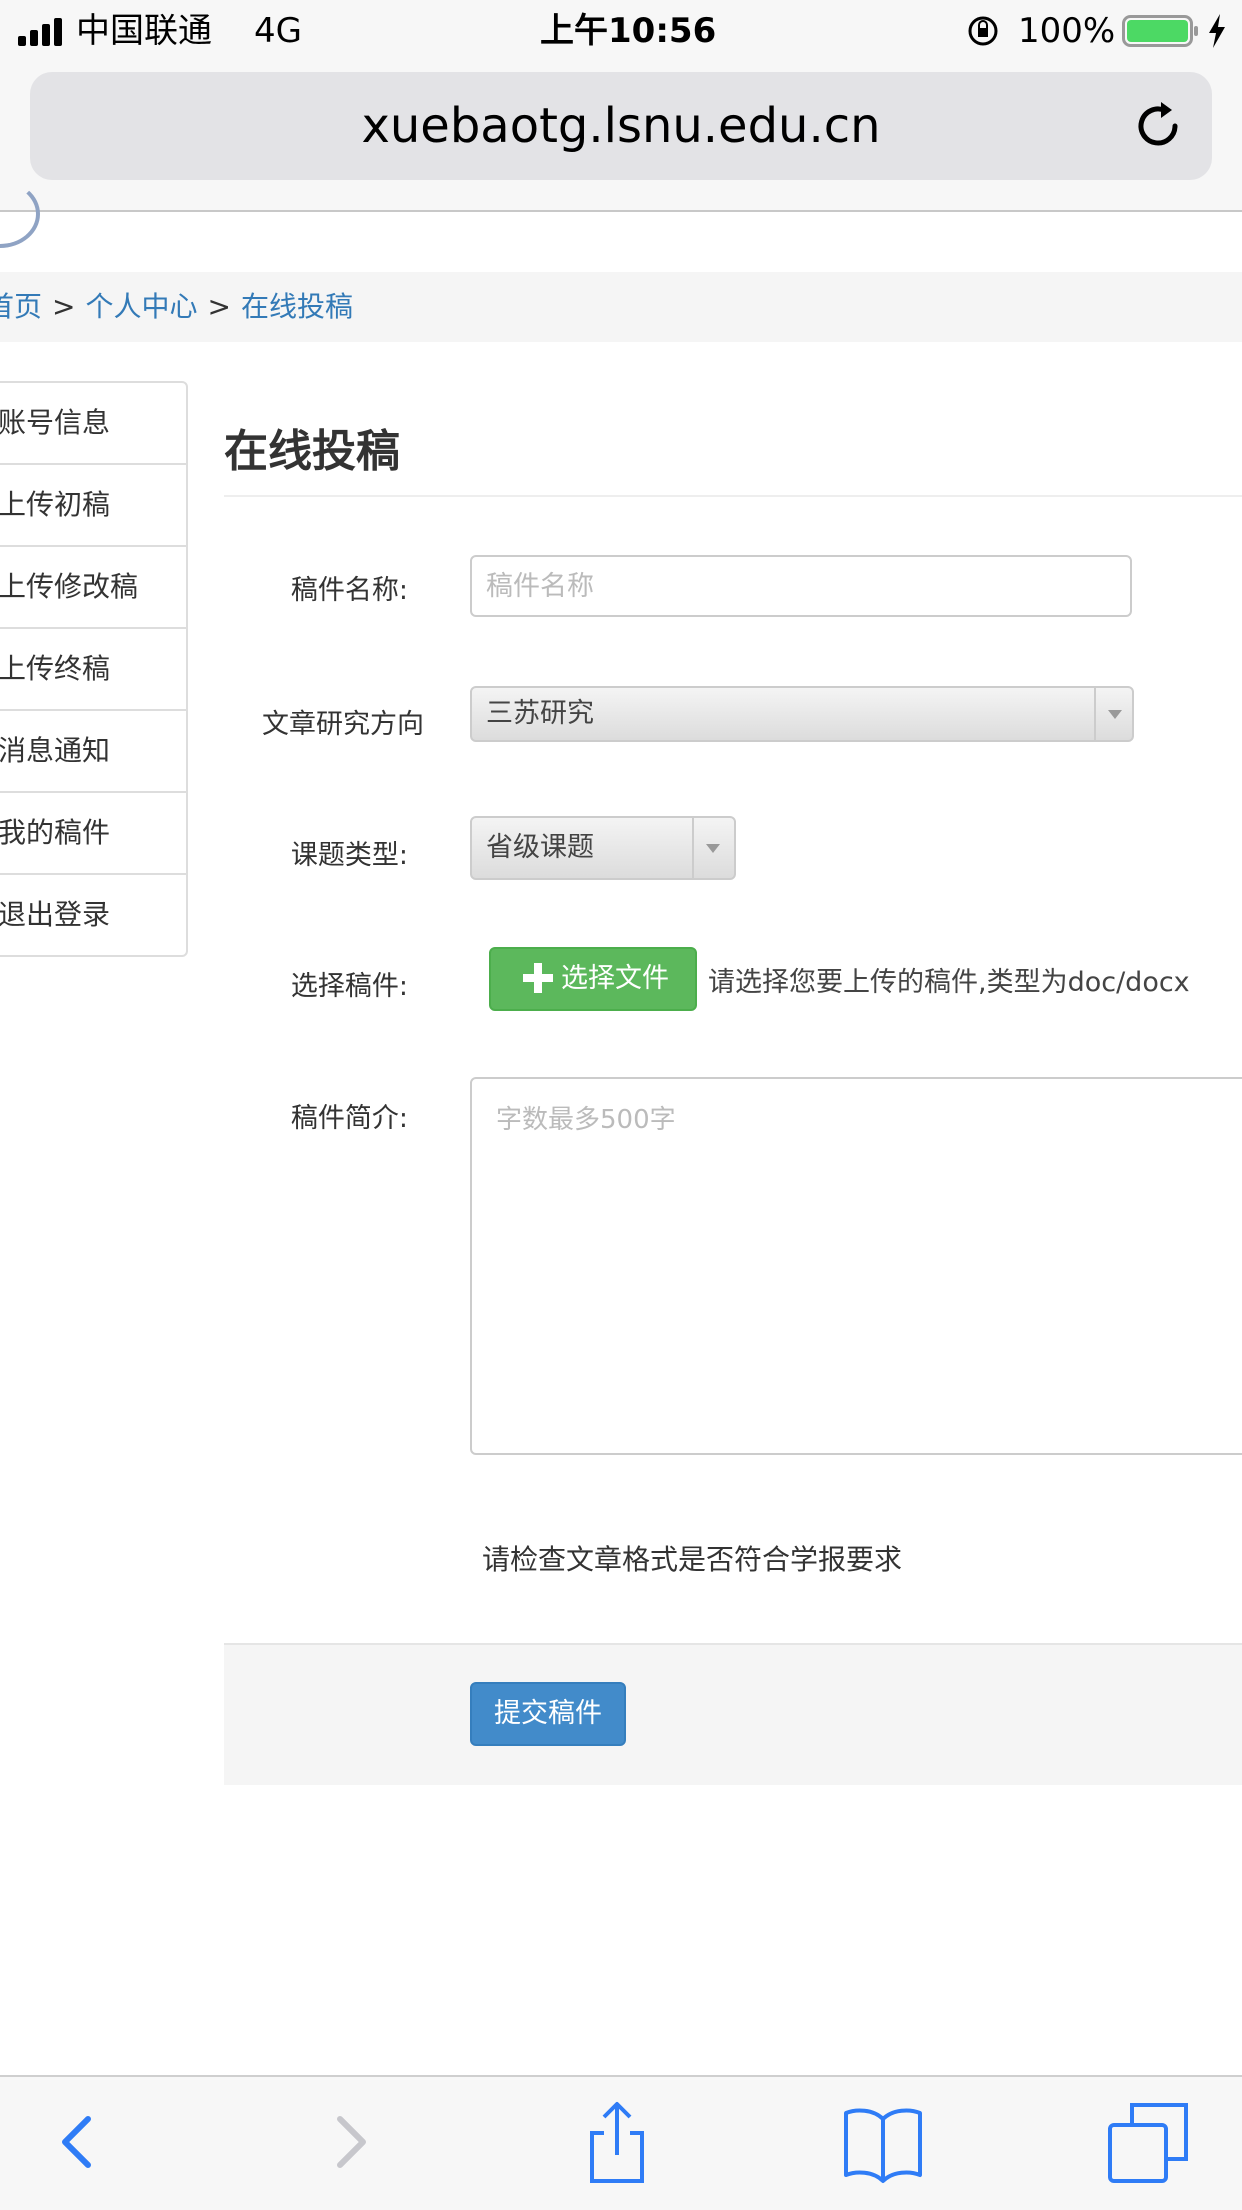 Image resolution: width=1242 pixels, height=2210 pixels. Describe the element at coordinates (628, 31) in the screenshot. I see `status-time: 上午10:56` at that location.